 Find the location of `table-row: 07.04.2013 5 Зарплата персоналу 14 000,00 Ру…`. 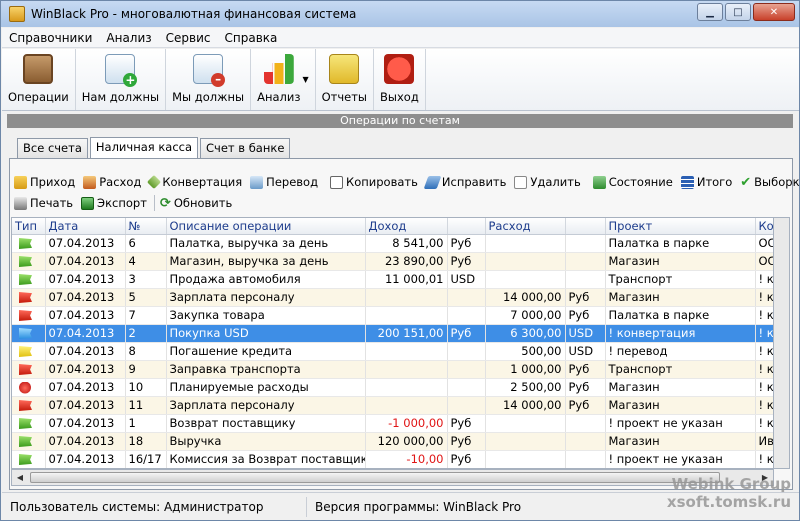

table-row: 07.04.2013 5 Зарплата персоналу 14 000,00 Ру… is located at coordinates (392, 297).